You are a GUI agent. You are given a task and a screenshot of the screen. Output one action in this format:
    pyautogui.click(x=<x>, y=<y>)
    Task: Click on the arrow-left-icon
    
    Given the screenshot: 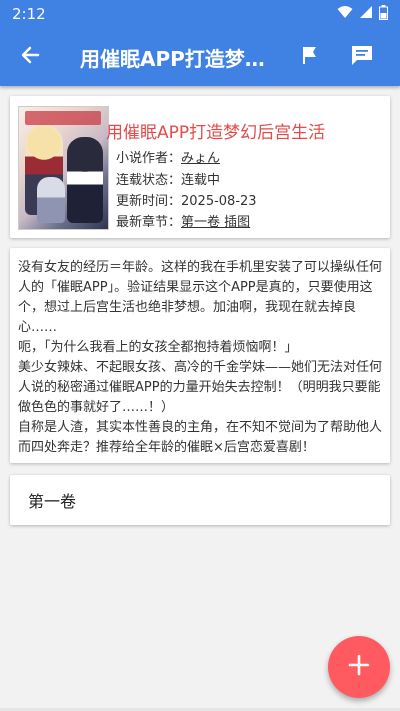 What is the action you would take?
    pyautogui.click(x=30, y=57)
    